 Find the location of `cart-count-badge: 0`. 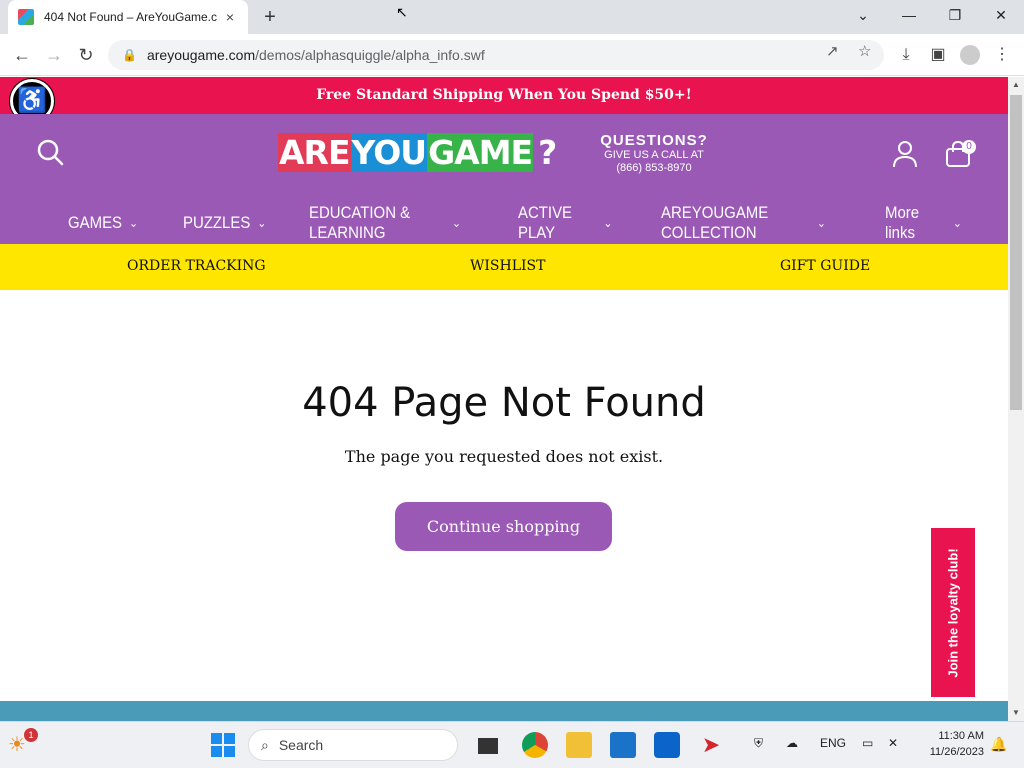

cart-count-badge: 0 is located at coordinates (969, 147).